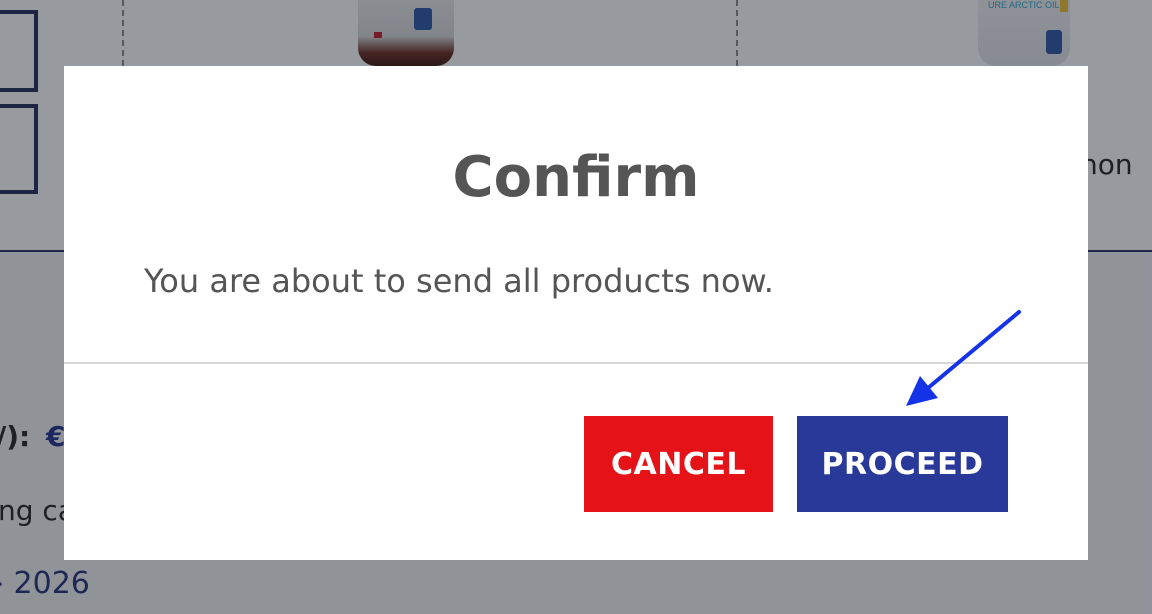 The image size is (1152, 614). Describe the element at coordinates (678, 464) in the screenshot. I see `cancel-button: CANCEL` at that location.